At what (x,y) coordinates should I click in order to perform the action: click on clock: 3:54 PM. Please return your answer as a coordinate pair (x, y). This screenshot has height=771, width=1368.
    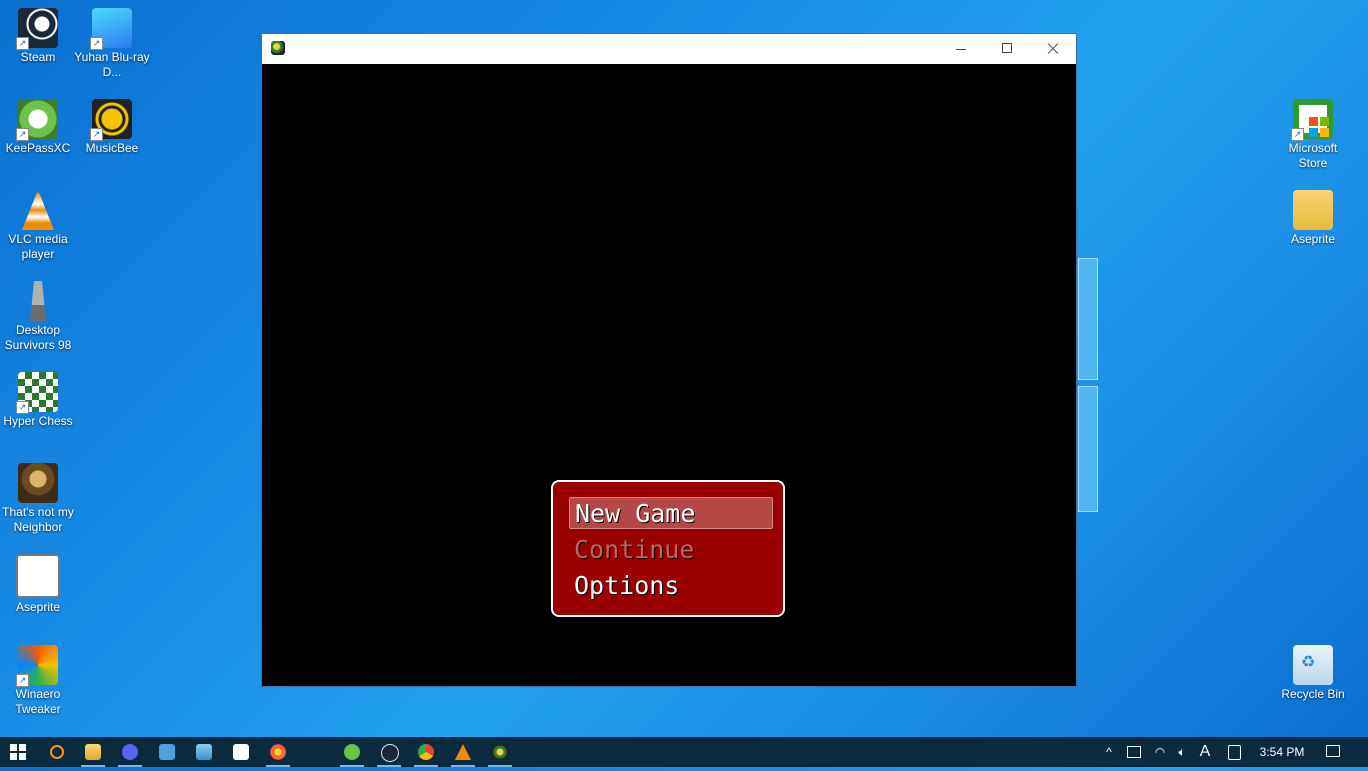
    Looking at the image, I should click on (1282, 752).